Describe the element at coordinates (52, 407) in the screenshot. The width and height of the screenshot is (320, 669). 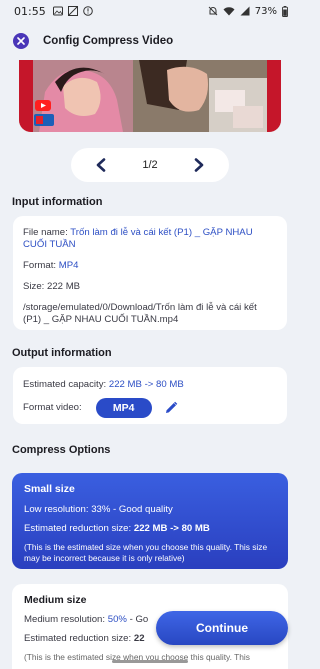
I see `format-video-label: Format video:` at that location.